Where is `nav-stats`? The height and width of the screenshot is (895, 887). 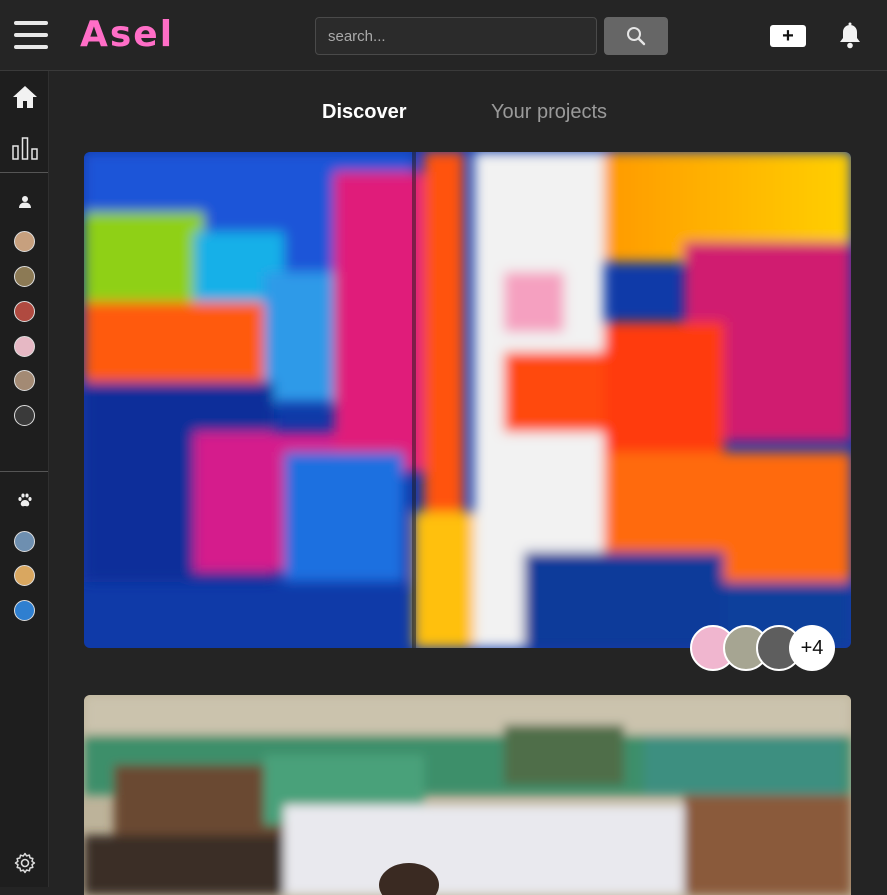
nav-stats is located at coordinates (25, 148).